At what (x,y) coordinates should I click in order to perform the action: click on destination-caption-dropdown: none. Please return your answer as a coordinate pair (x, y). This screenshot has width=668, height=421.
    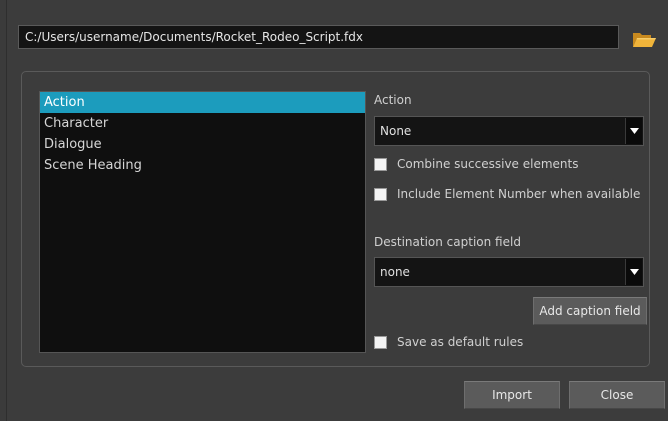
    Looking at the image, I should click on (509, 272).